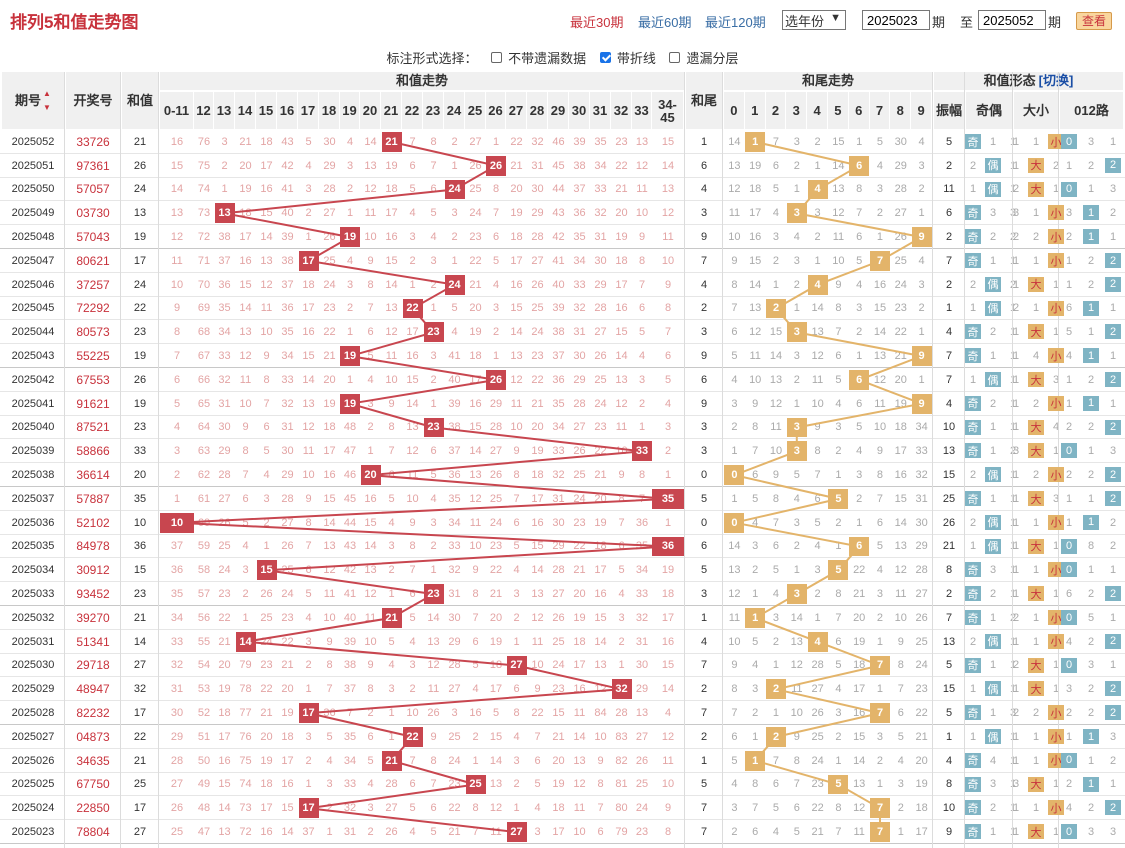 This screenshot has height=848, width=1125. Describe the element at coordinates (412, 594) in the screenshot. I see `sum-miss-cell: 6` at that location.